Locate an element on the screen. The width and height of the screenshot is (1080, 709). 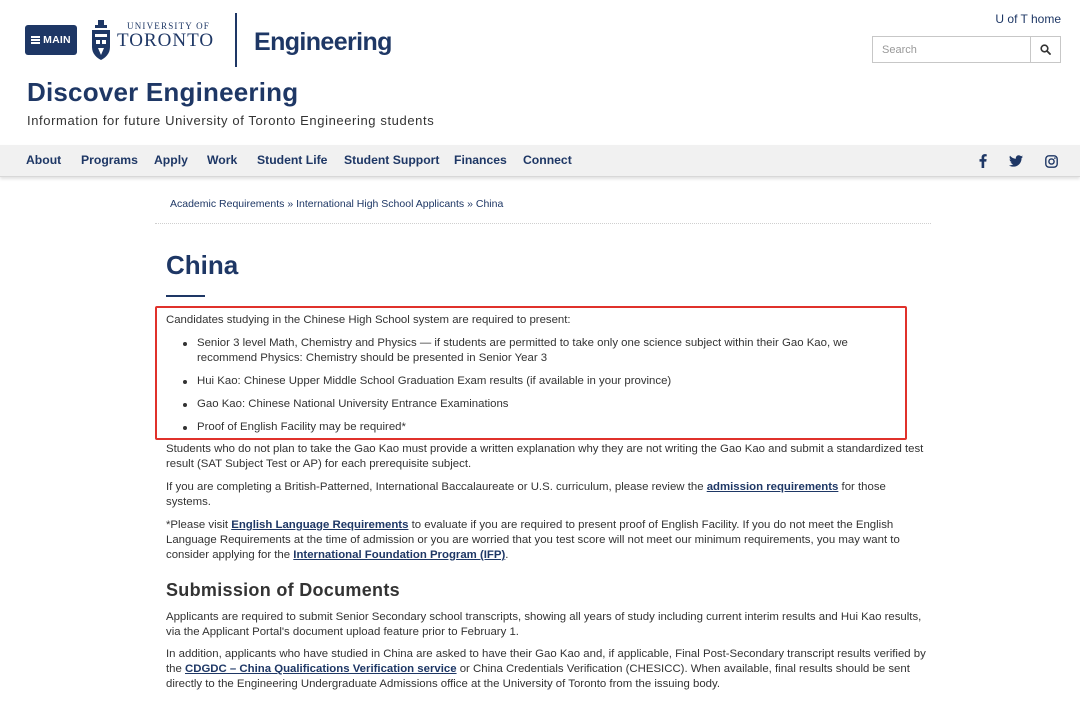
site-title: Discover Engineering is located at coordinates (162, 92).